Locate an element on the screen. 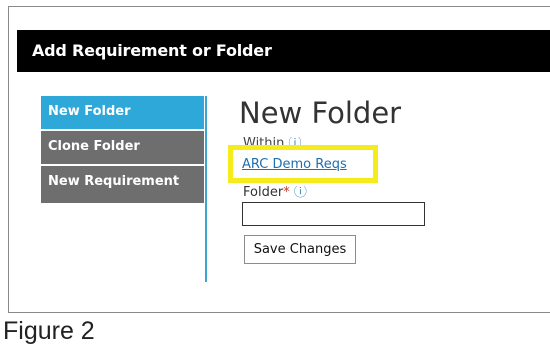 Image resolution: width=550 pixels, height=349 pixels. sidebar-item-label: New Folder is located at coordinates (89, 111).